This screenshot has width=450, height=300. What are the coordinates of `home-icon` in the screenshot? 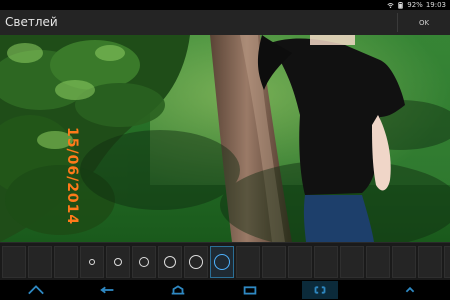 It's located at (36, 290).